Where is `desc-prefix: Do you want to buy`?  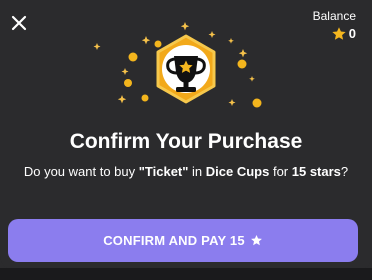
desc-prefix: Do you want to buy is located at coordinates (81, 171).